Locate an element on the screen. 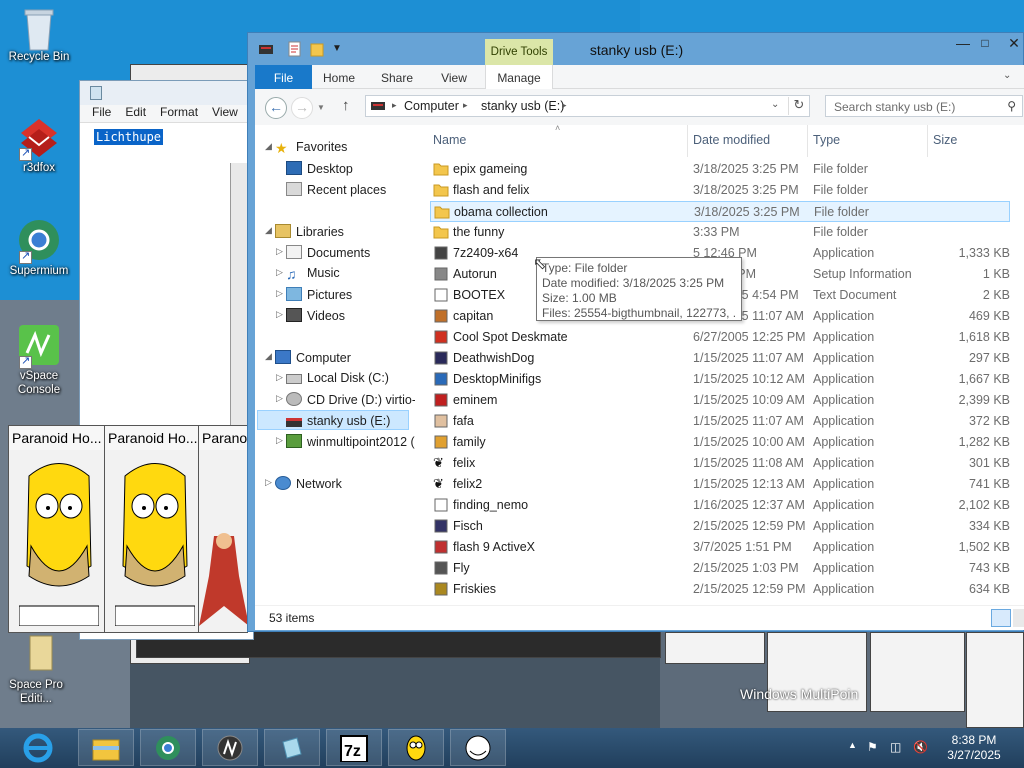 This screenshot has width=1024, height=768. desktop-icon-recycle-bin: Recycle Bin is located at coordinates (39, 34).